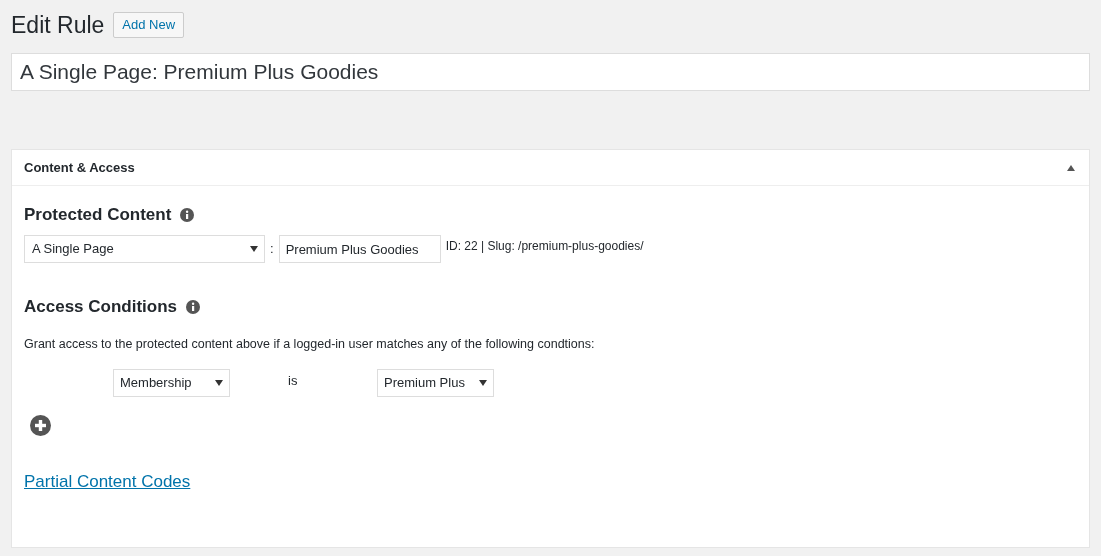 The height and width of the screenshot is (556, 1101). I want to click on condition-field-select: Membership, so click(171, 382).